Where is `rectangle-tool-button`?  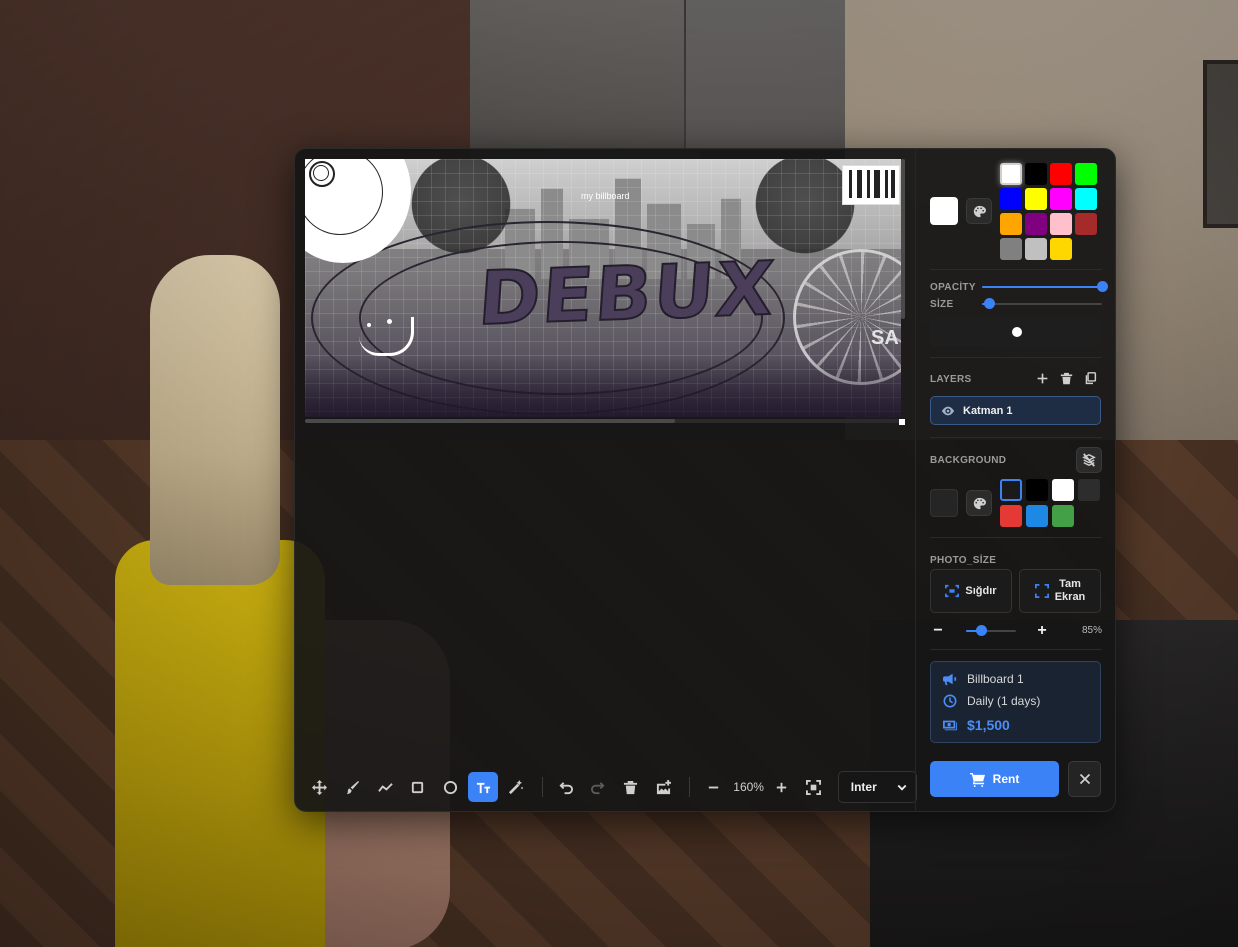
rectangle-tool-button is located at coordinates (418, 787).